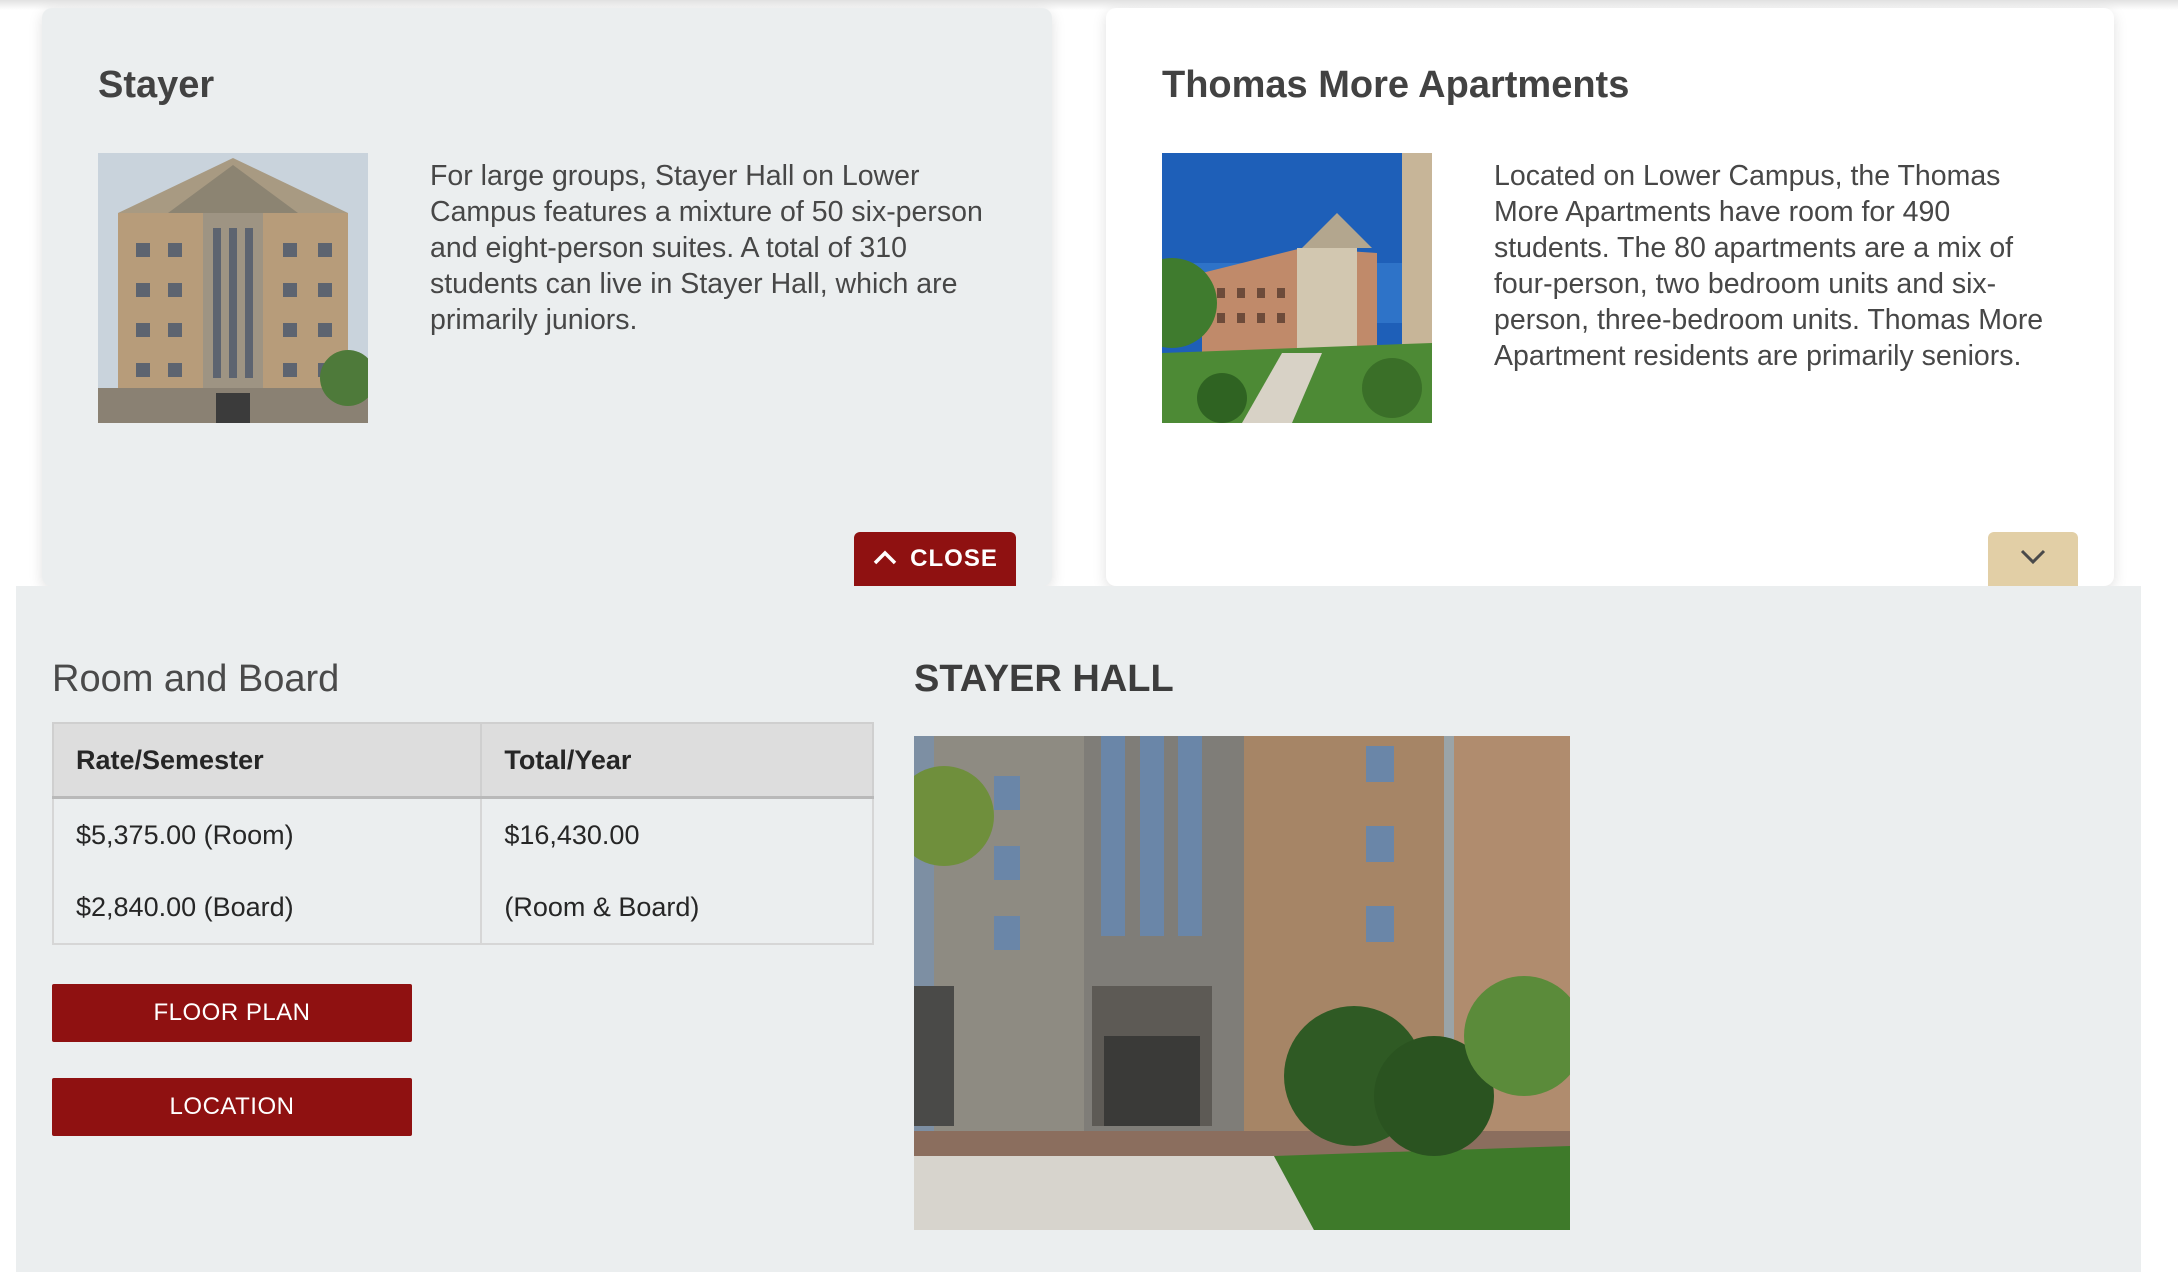 The width and height of the screenshot is (2178, 1272). What do you see at coordinates (267, 908) in the screenshot?
I see `table-cell: $2,840.00 (Board)` at bounding box center [267, 908].